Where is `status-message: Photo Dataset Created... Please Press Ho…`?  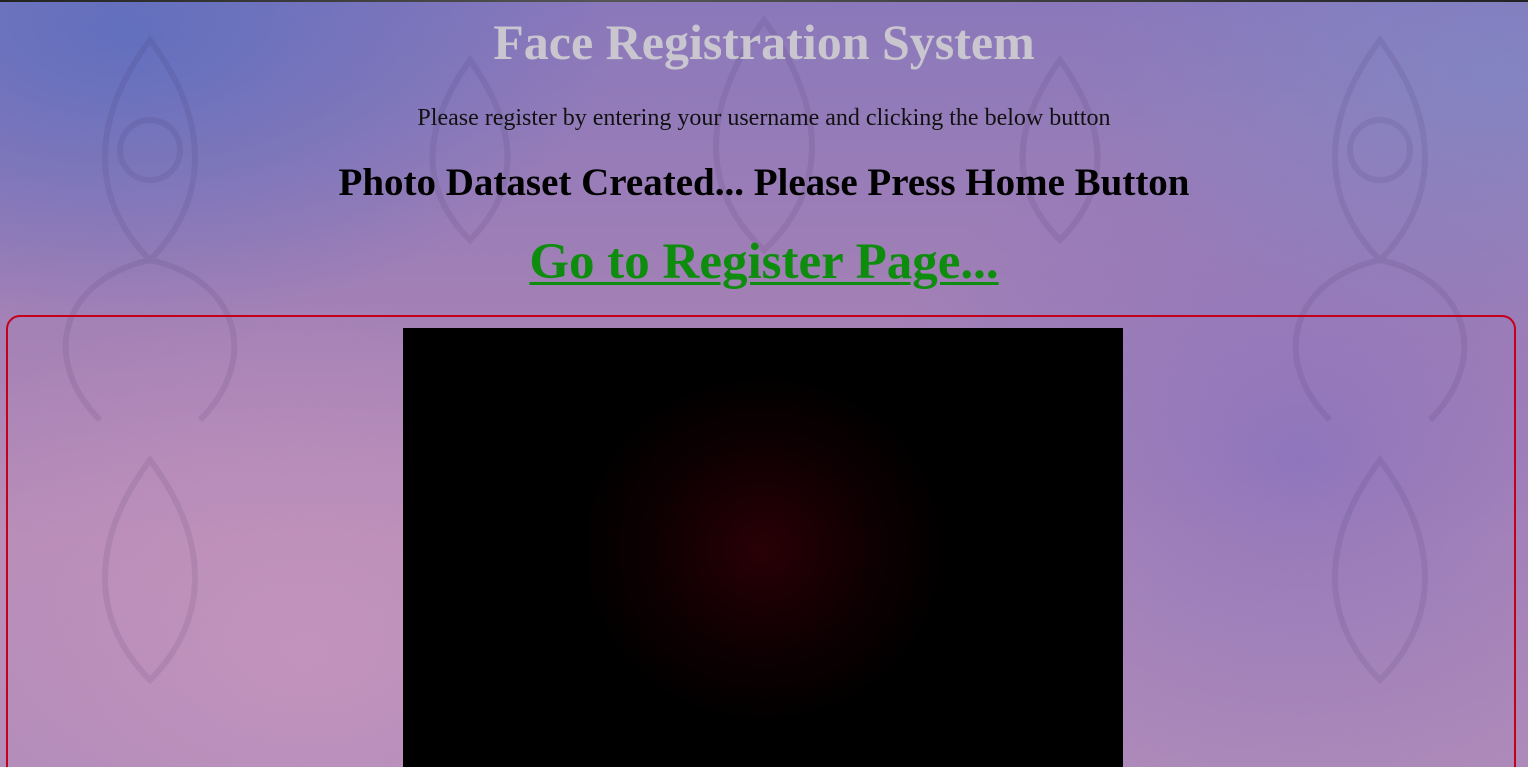
status-message: Photo Dataset Created... Please Press Ho… is located at coordinates (764, 182).